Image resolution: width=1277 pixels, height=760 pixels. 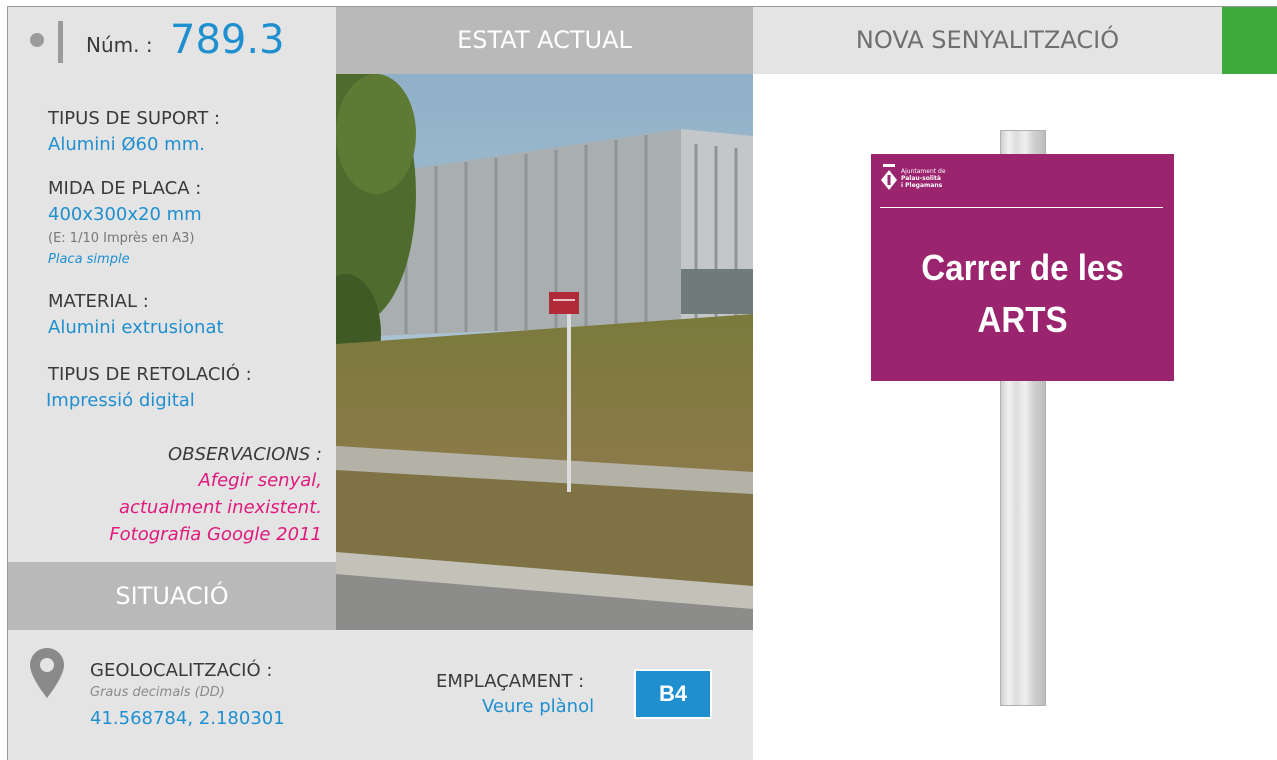 I want to click on material-value: Alumini extrusionat, so click(x=136, y=327).